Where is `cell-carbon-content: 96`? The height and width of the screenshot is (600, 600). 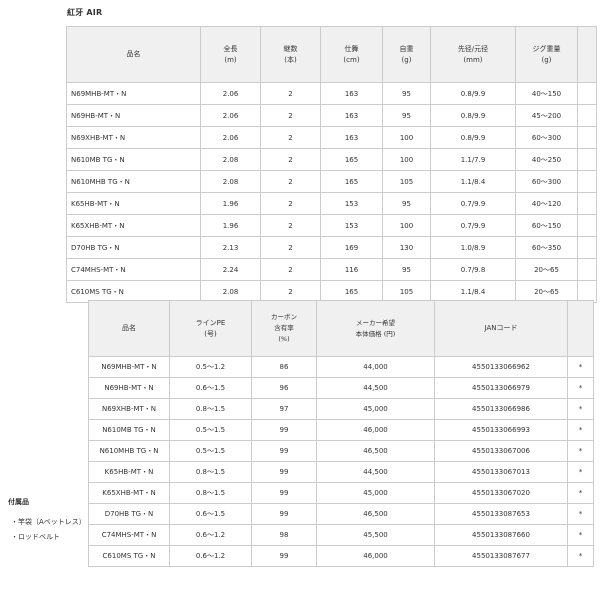 cell-carbon-content: 96 is located at coordinates (284, 388).